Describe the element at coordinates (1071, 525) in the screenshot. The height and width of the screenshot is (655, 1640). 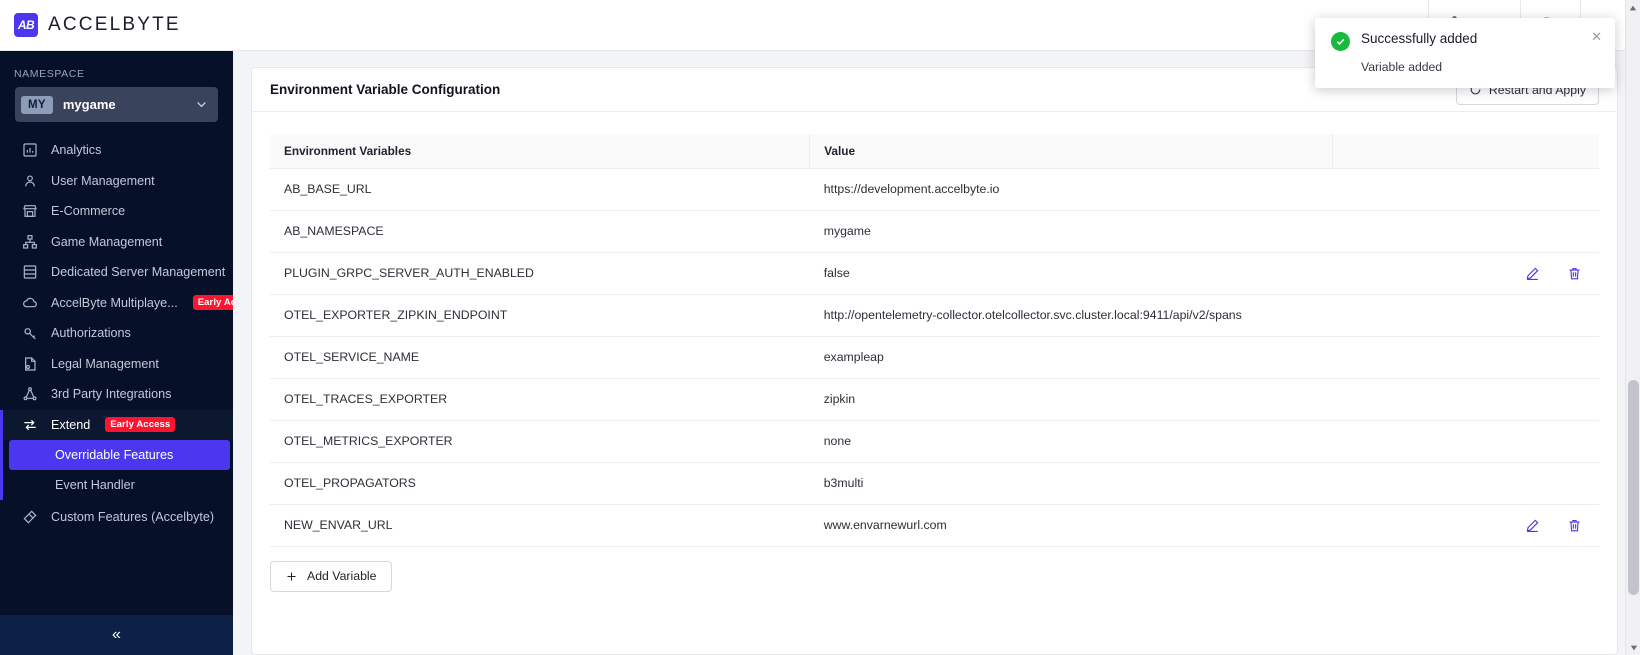
I see `cell-variable-value: www.envarnewurl.com` at that location.